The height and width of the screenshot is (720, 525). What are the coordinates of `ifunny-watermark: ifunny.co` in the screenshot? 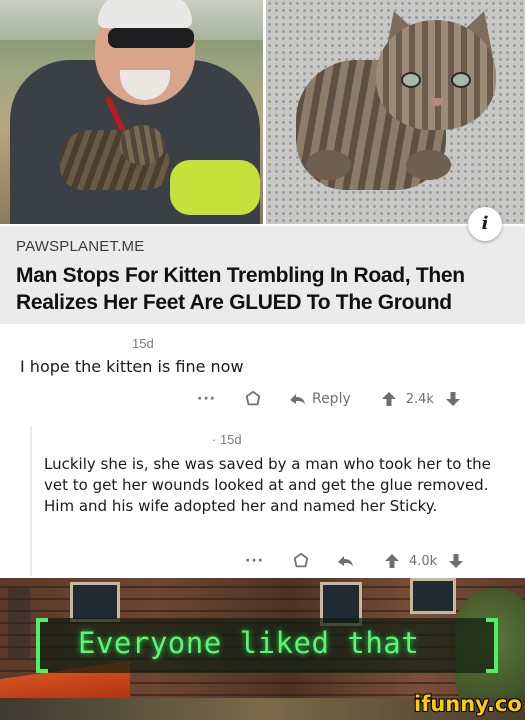 It's located at (468, 704).